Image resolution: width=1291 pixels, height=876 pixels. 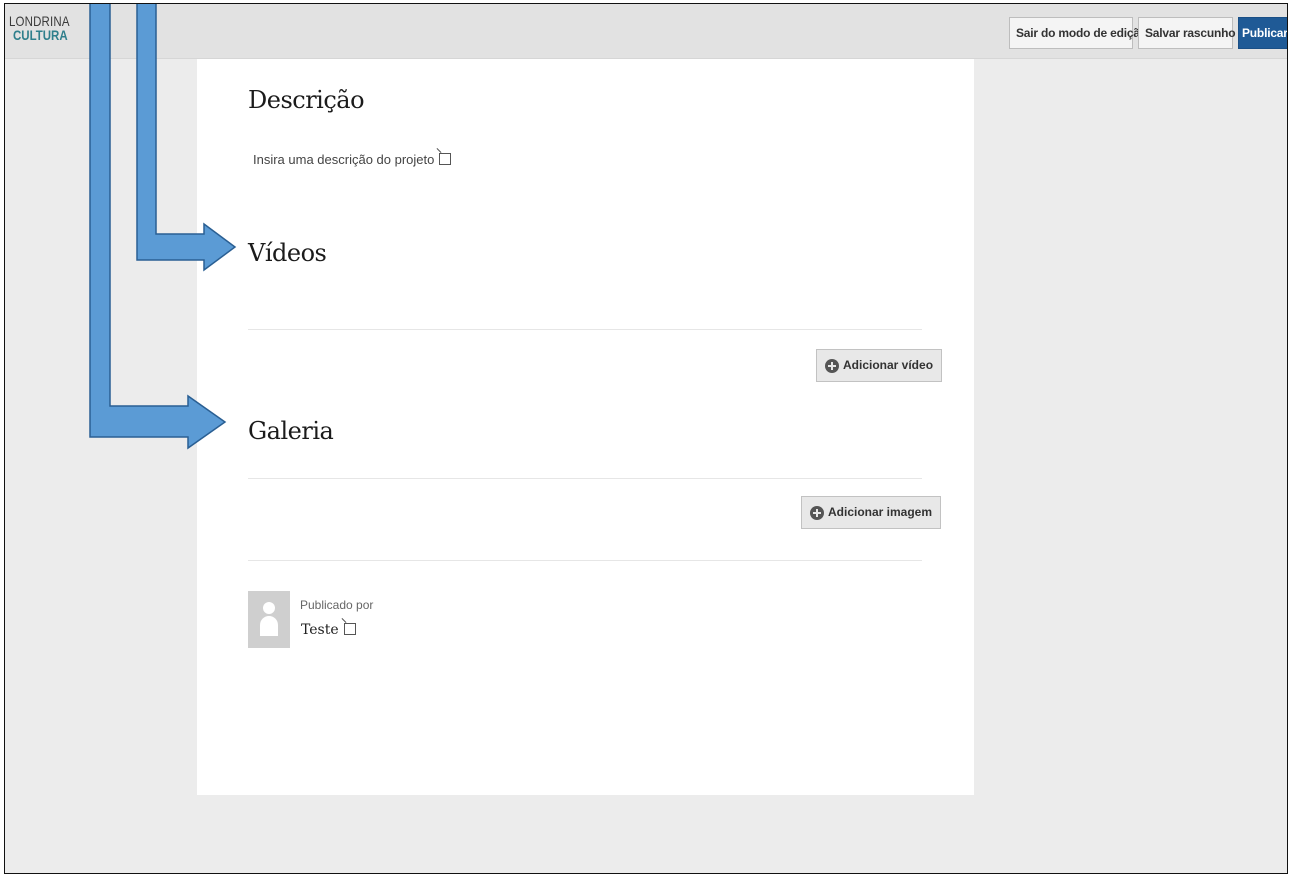 I want to click on annotation-arrows, so click(x=163, y=227).